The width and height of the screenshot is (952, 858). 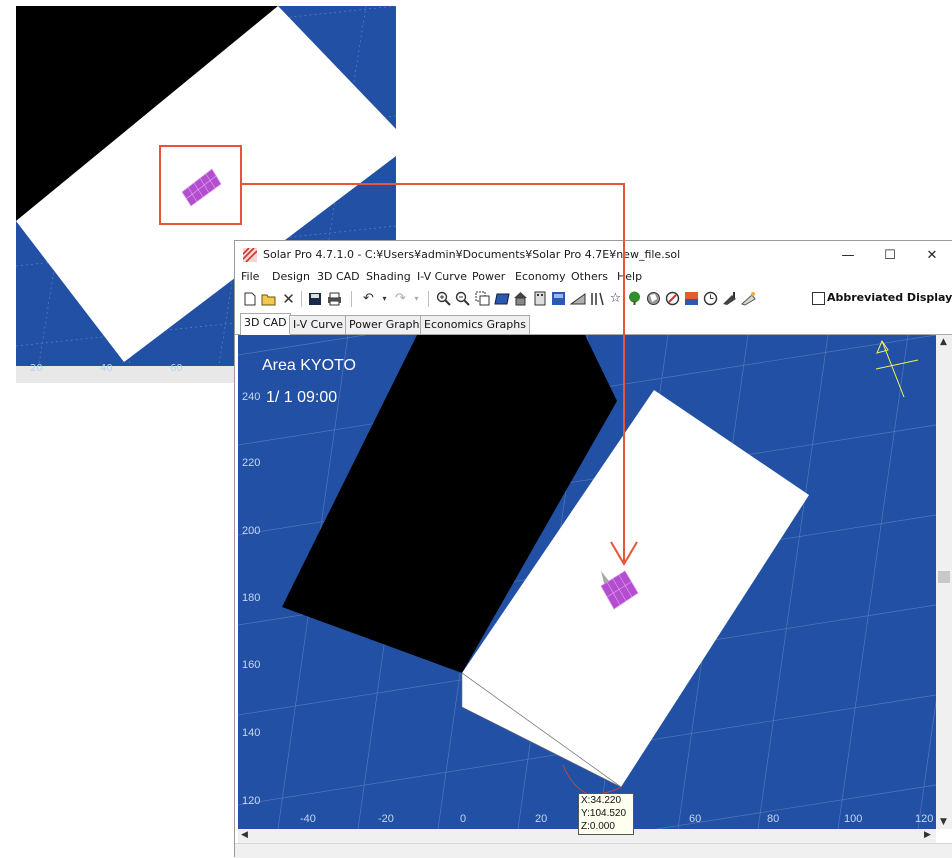 What do you see at coordinates (244, 835) in the screenshot?
I see `scroll-left-icon: ◀` at bounding box center [244, 835].